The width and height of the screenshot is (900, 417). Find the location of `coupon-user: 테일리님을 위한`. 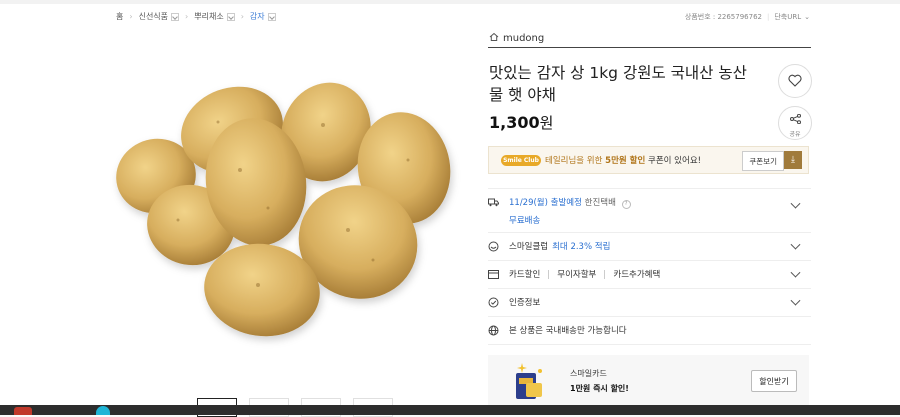

coupon-user: 테일리님을 위한 is located at coordinates (575, 161).